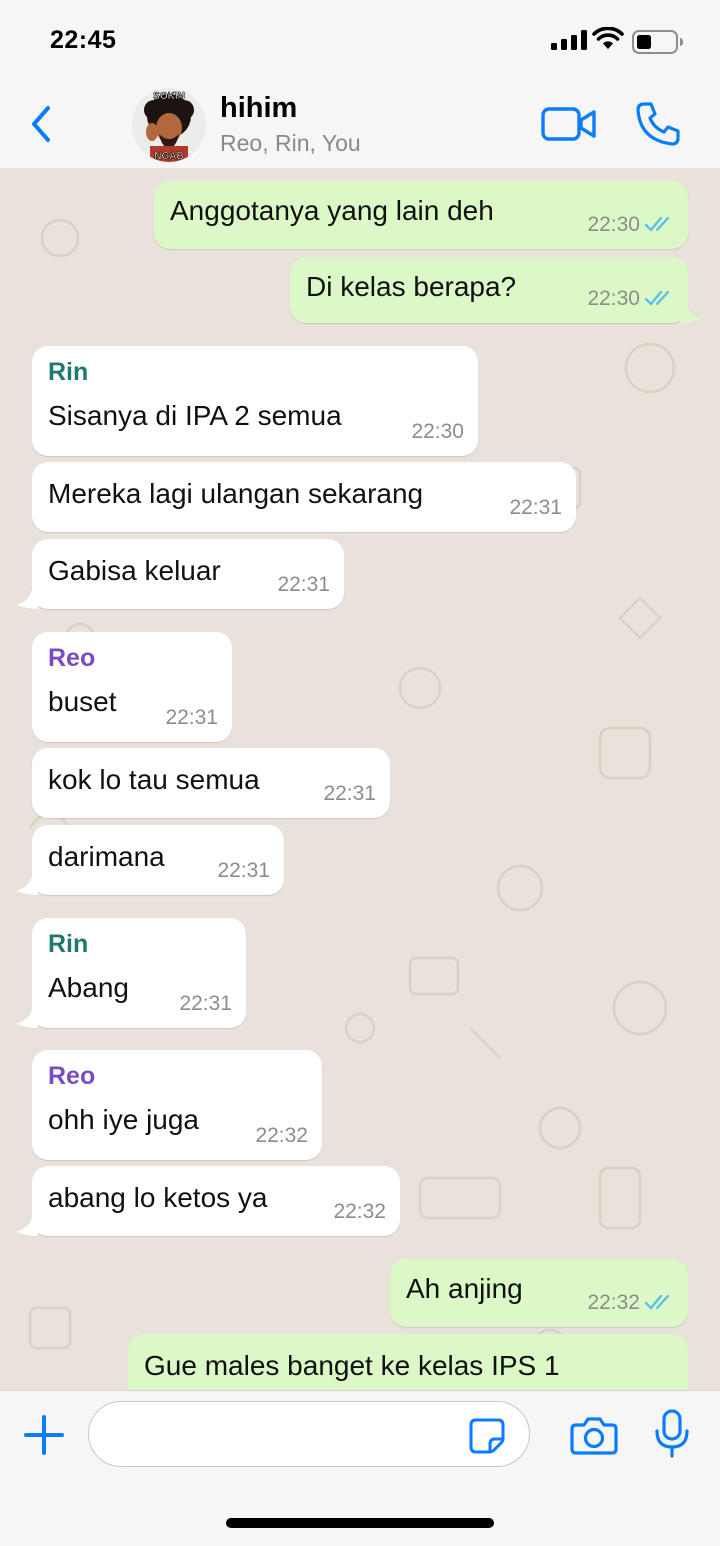  I want to click on message-bubble-incoming: kok lo tau semua 22:31, so click(211, 783).